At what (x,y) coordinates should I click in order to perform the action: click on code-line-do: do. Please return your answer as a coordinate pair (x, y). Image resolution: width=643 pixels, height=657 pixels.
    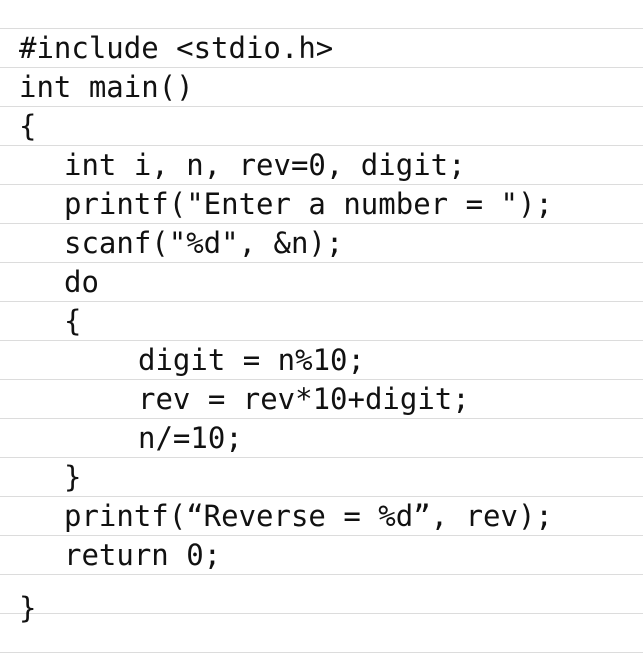
    Looking at the image, I should click on (81, 282).